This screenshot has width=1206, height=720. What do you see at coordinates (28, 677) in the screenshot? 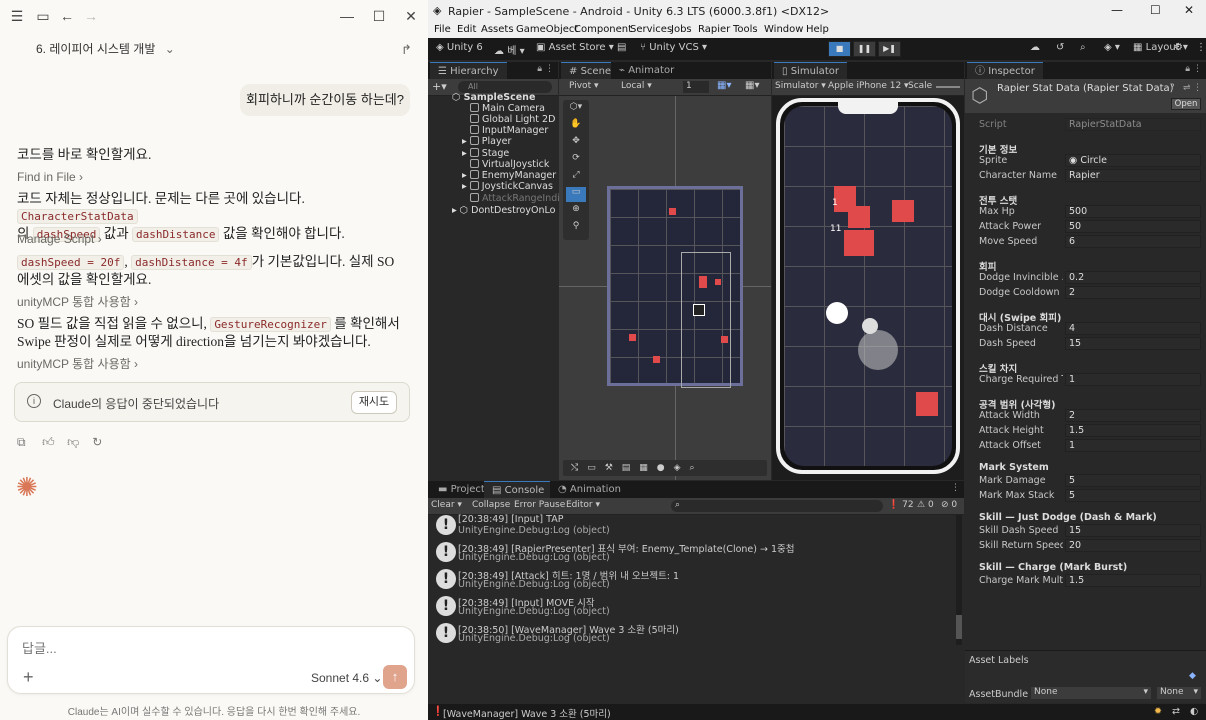
I see `plus-icon: +` at bounding box center [28, 677].